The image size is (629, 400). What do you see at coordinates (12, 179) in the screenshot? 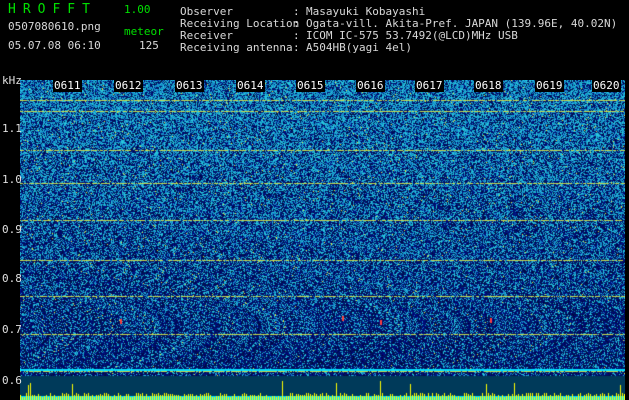
I see `y-tick-1-0: 1.0` at bounding box center [12, 179].